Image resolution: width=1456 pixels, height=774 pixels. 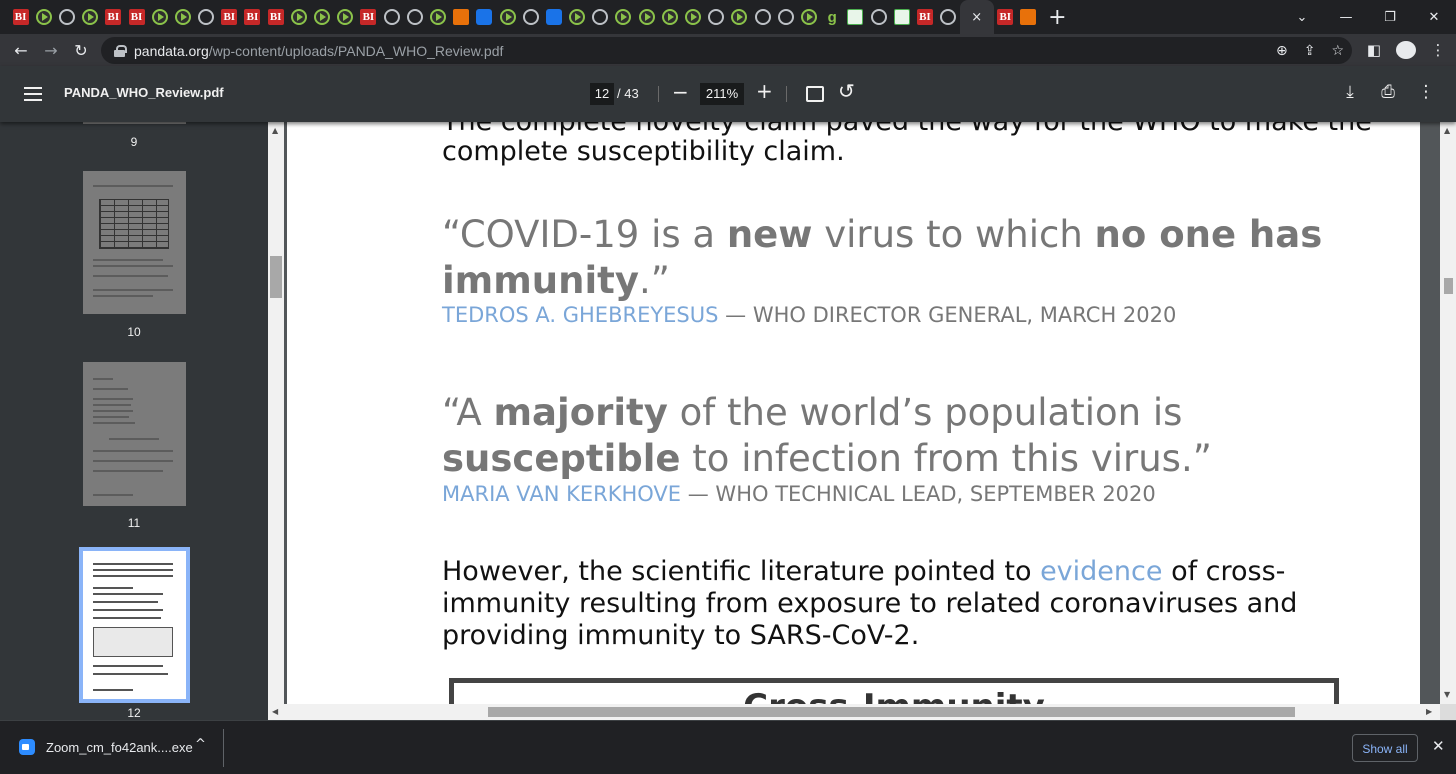 What do you see at coordinates (276, 277) in the screenshot?
I see `sidebar-scrollbar-thumb` at bounding box center [276, 277].